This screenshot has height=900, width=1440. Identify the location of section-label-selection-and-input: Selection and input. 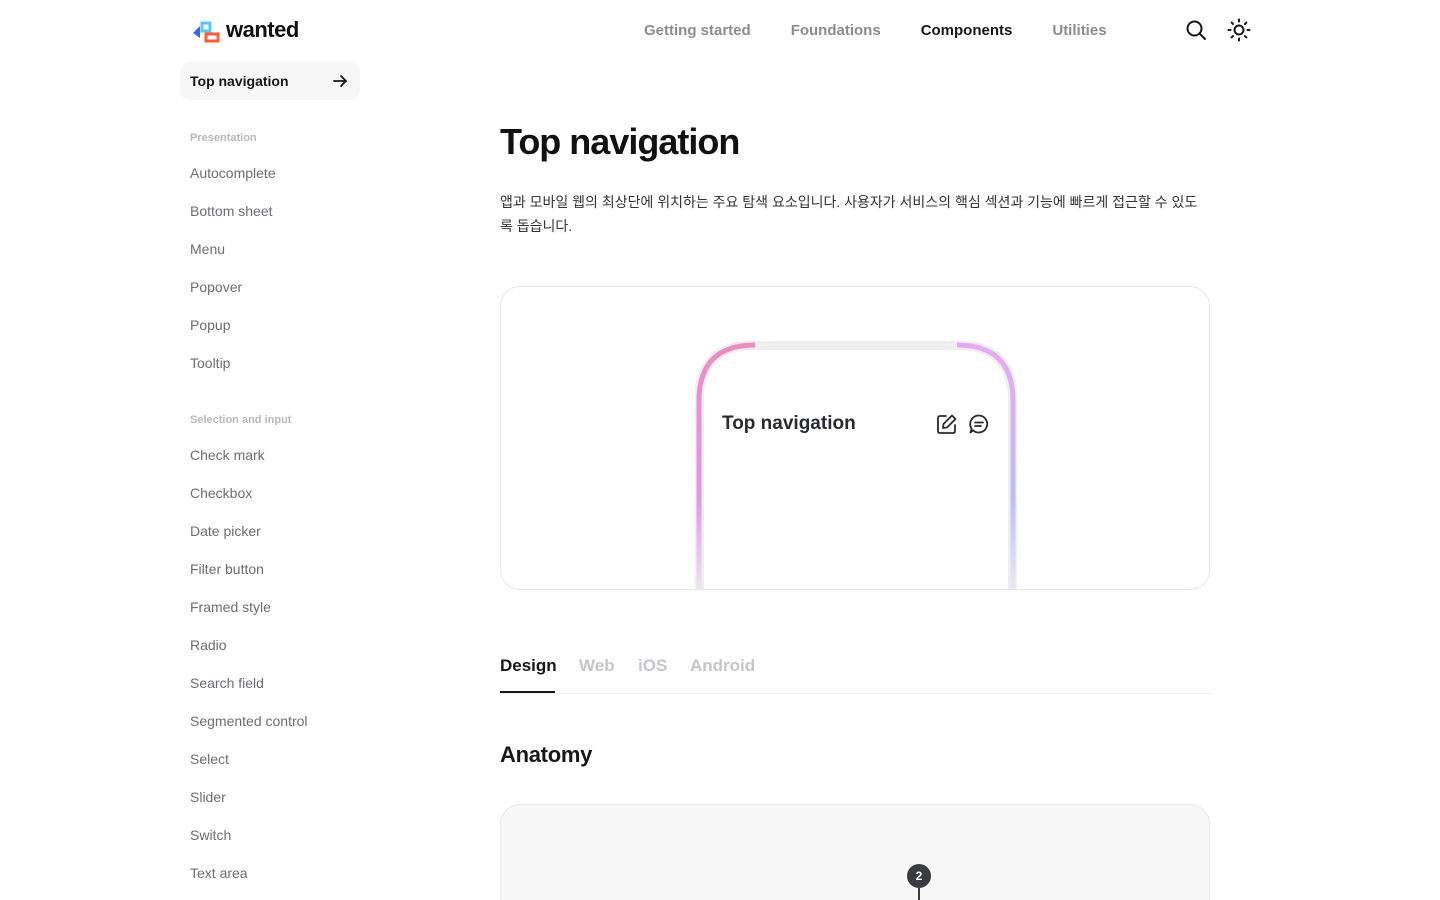
(241, 420).